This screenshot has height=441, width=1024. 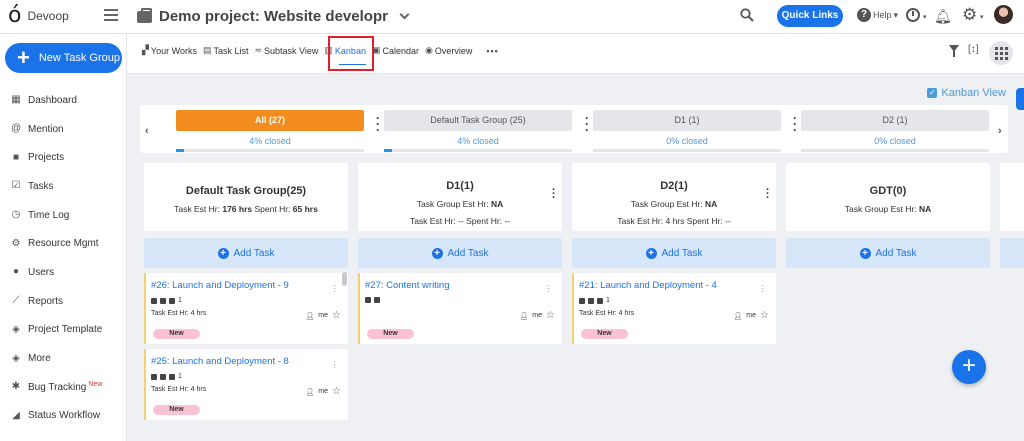 What do you see at coordinates (63, 186) in the screenshot?
I see `sidebar-item-tasks: ☑ Tasks` at bounding box center [63, 186].